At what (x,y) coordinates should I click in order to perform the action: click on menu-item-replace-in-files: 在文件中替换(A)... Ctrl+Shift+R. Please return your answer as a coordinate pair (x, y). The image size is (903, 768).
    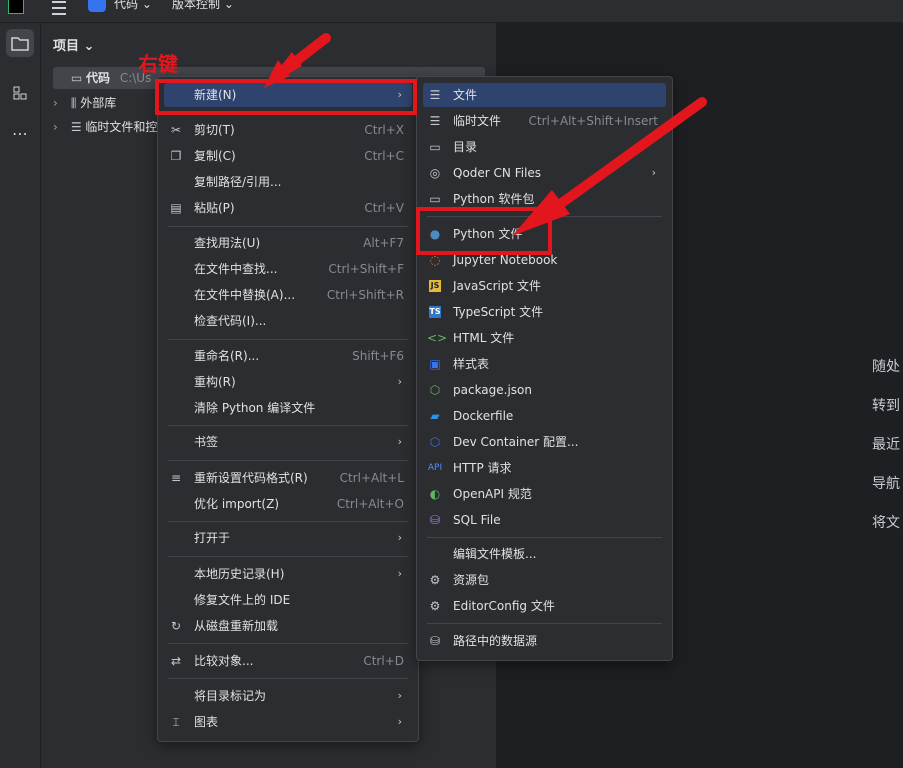
    Looking at the image, I should click on (288, 295).